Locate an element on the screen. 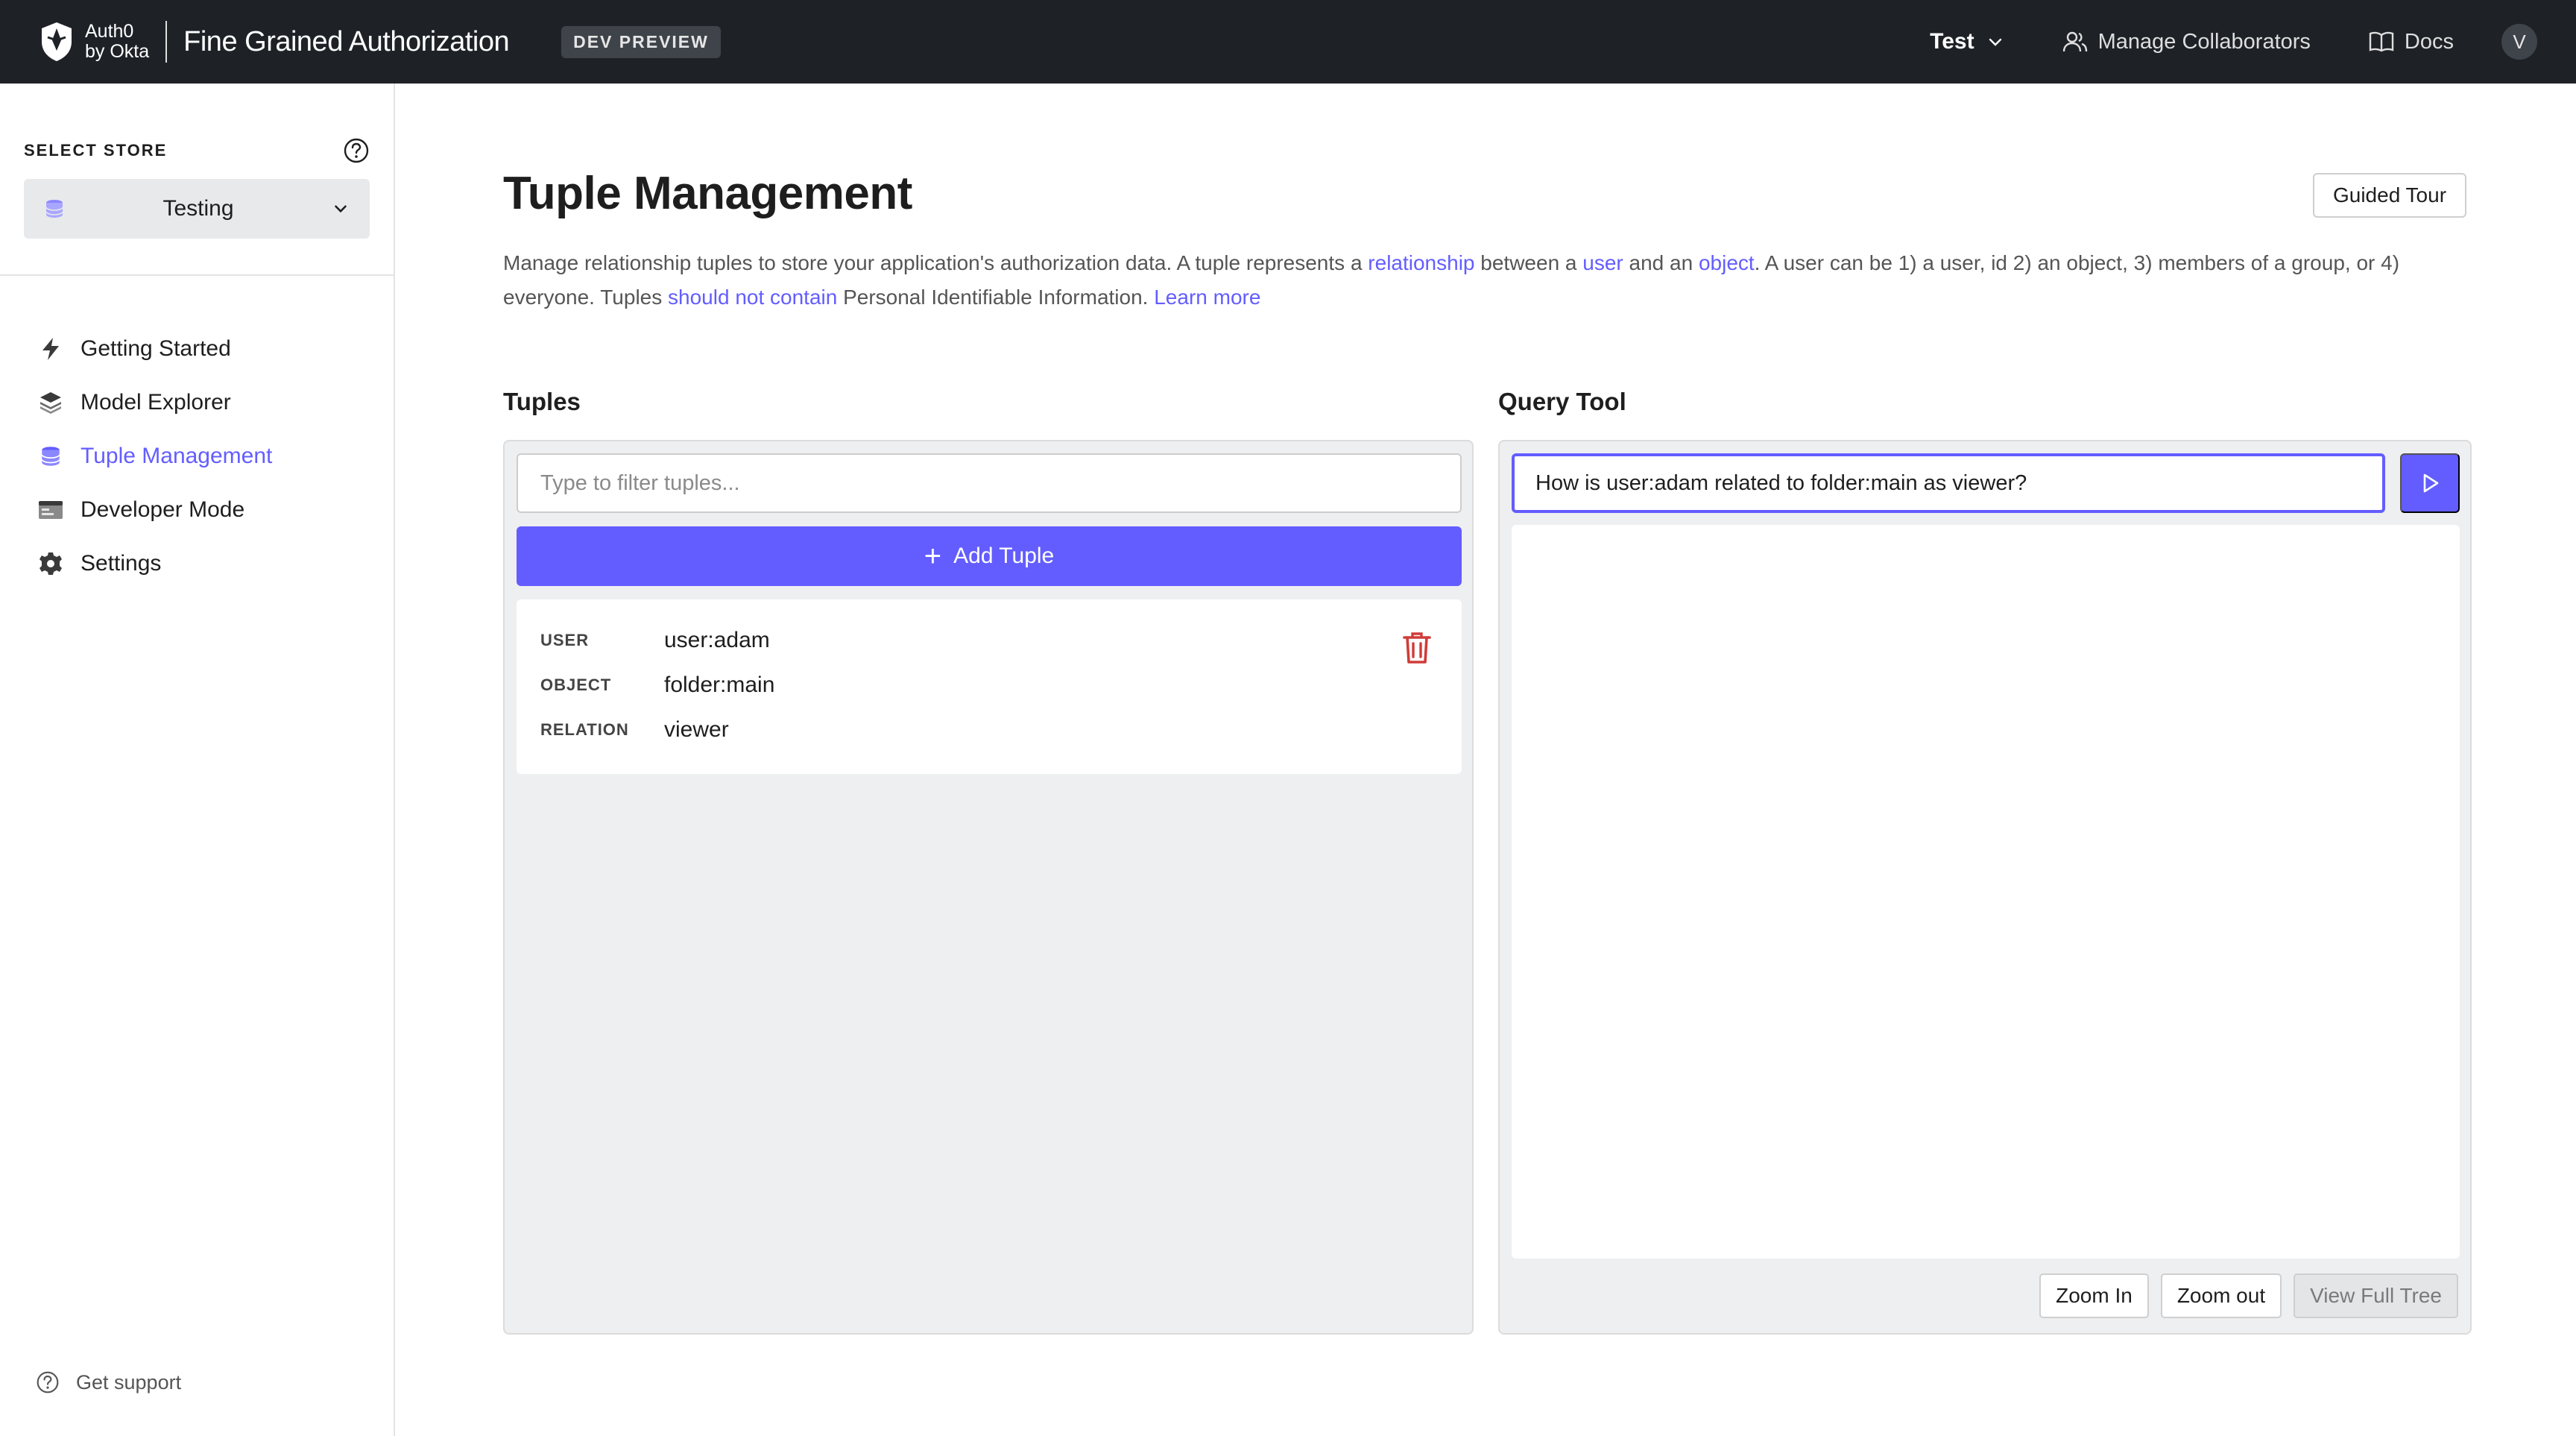 The width and height of the screenshot is (2576, 1436). sidebar-item-label: Tuple Management is located at coordinates (176, 456).